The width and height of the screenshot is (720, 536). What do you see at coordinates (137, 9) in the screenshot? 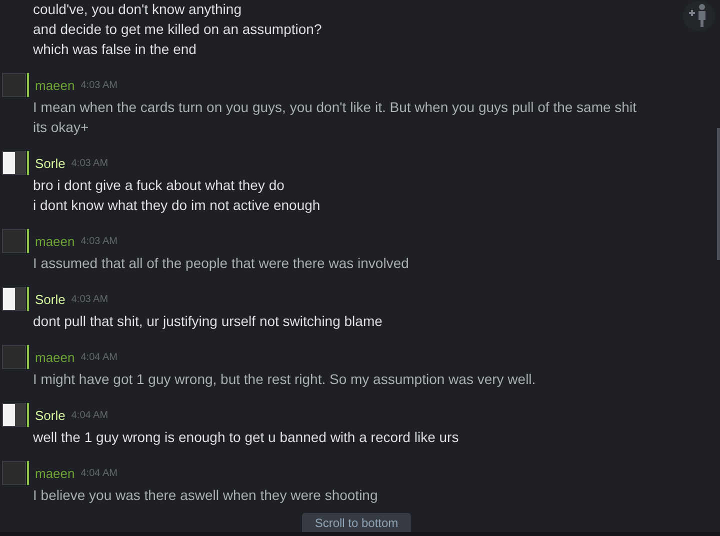
I see `message-text: could've, you don't know anything` at bounding box center [137, 9].